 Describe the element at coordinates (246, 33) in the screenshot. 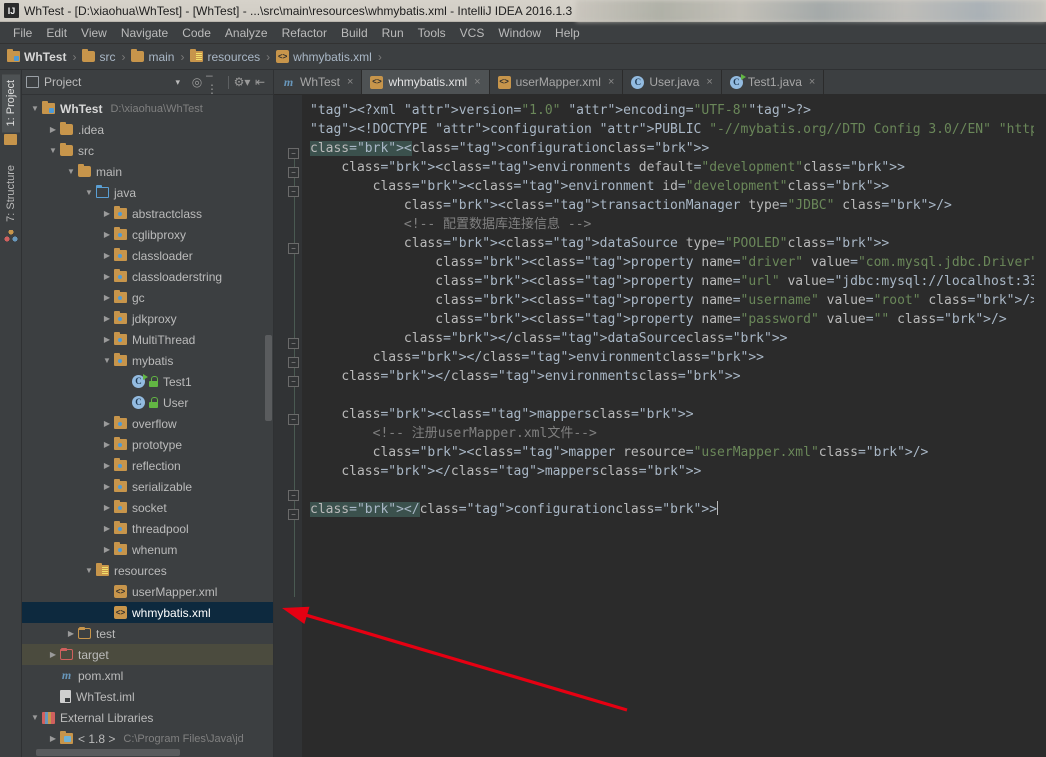

I see `menu-analyze: Analyze` at that location.